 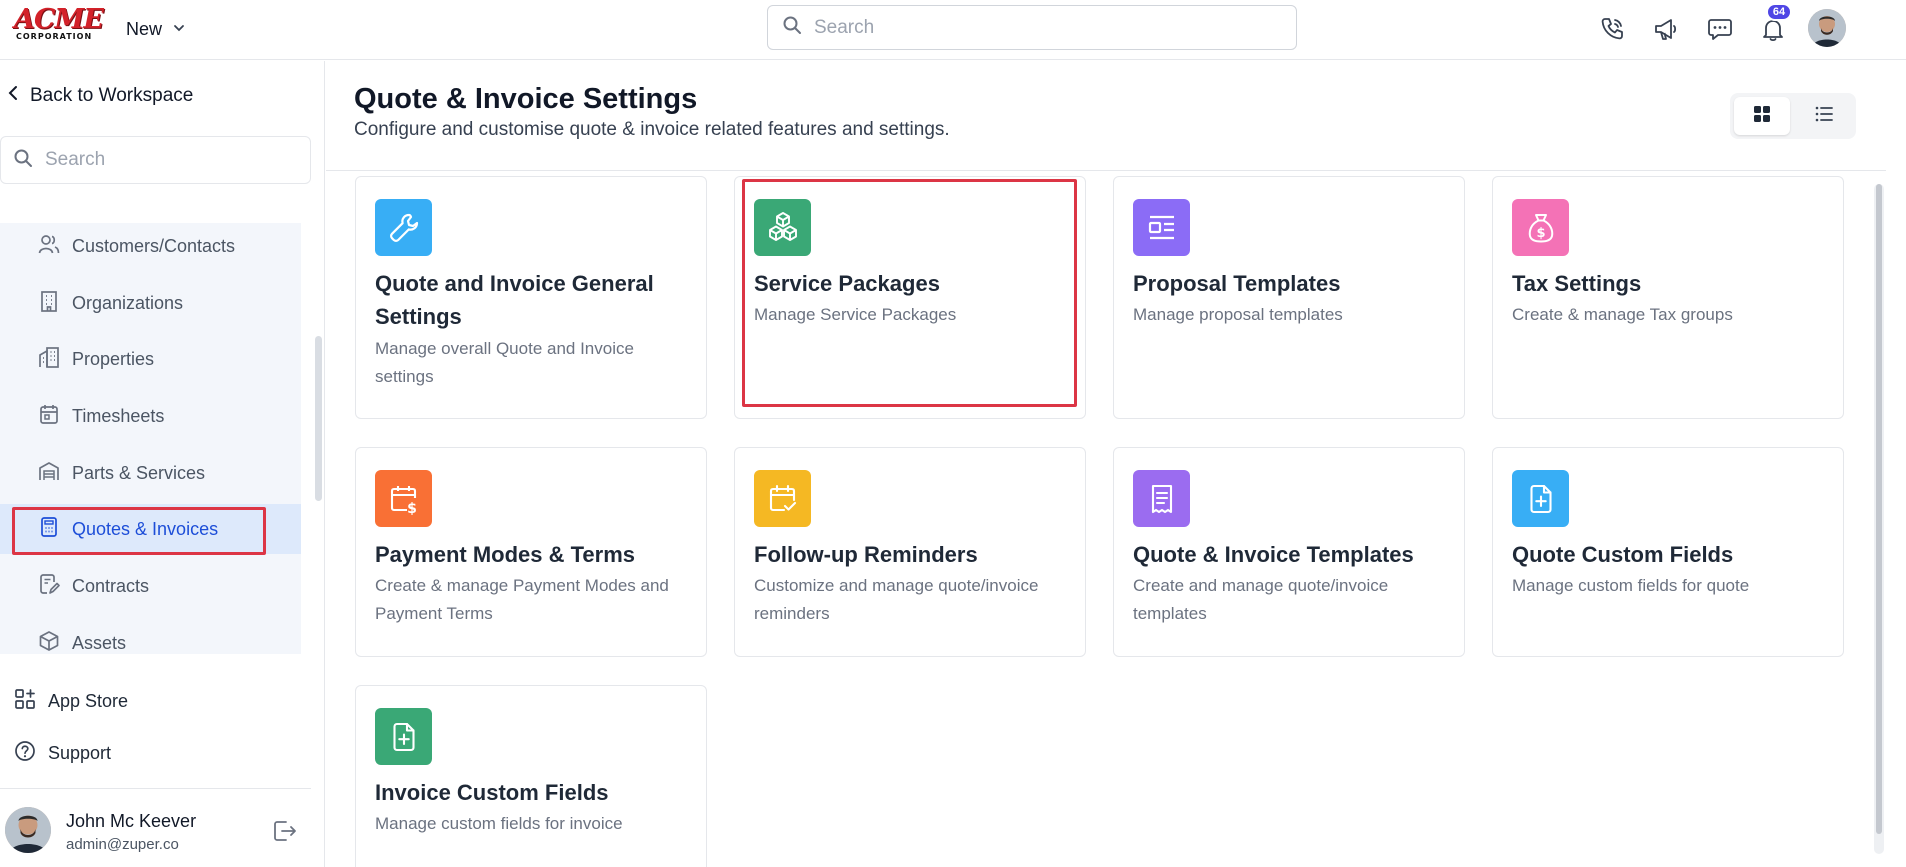 What do you see at coordinates (403, 227) in the screenshot?
I see `wrench-icon` at bounding box center [403, 227].